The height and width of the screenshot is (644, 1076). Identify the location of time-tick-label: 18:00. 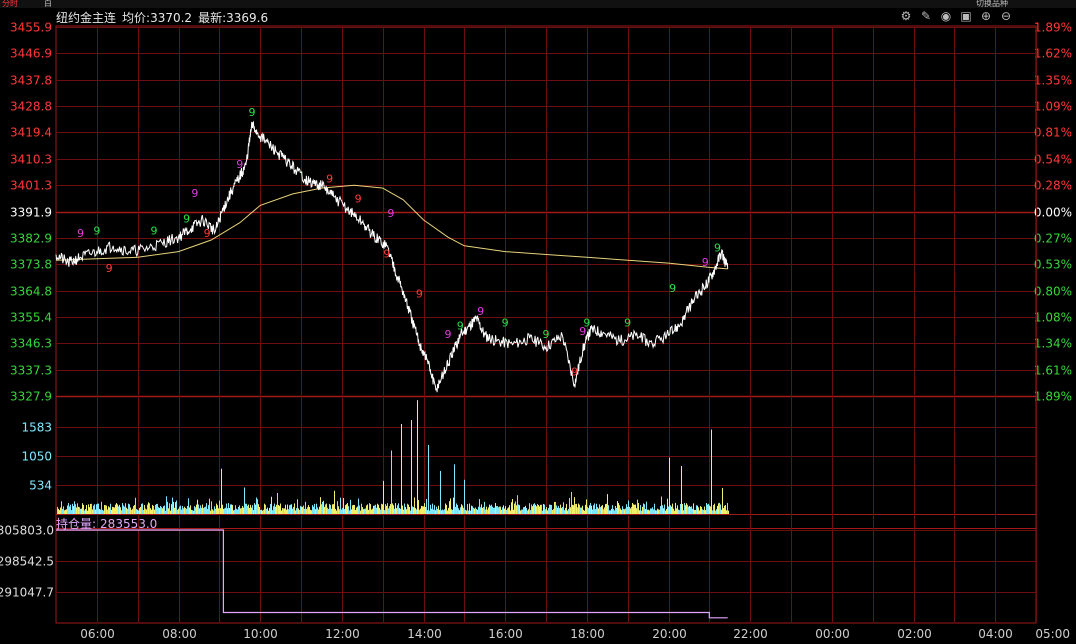
(587, 634).